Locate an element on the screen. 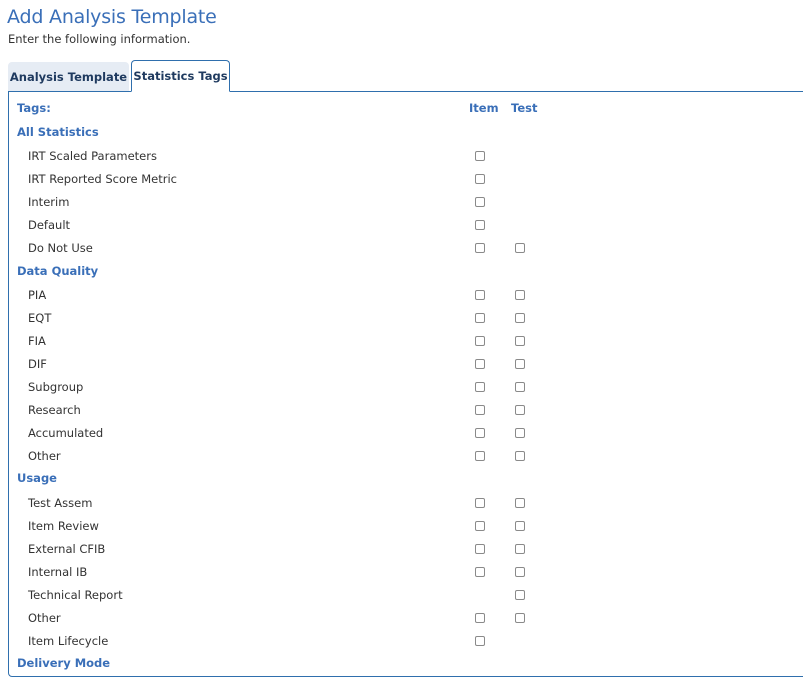  tag-row: Default is located at coordinates (406, 223).